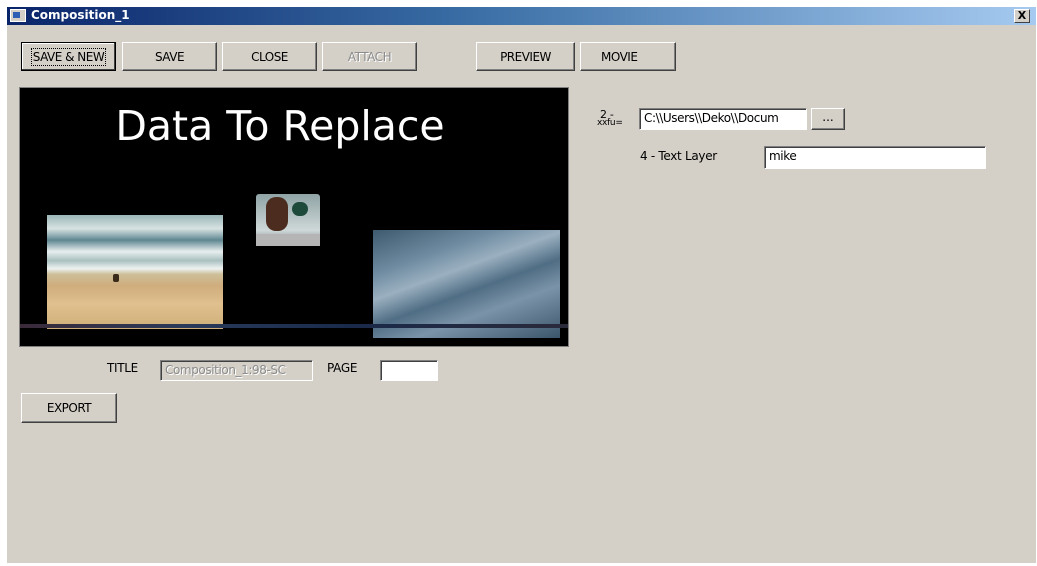 Image resolution: width=1037 pixels, height=566 pixels. I want to click on water-image, so click(466, 284).